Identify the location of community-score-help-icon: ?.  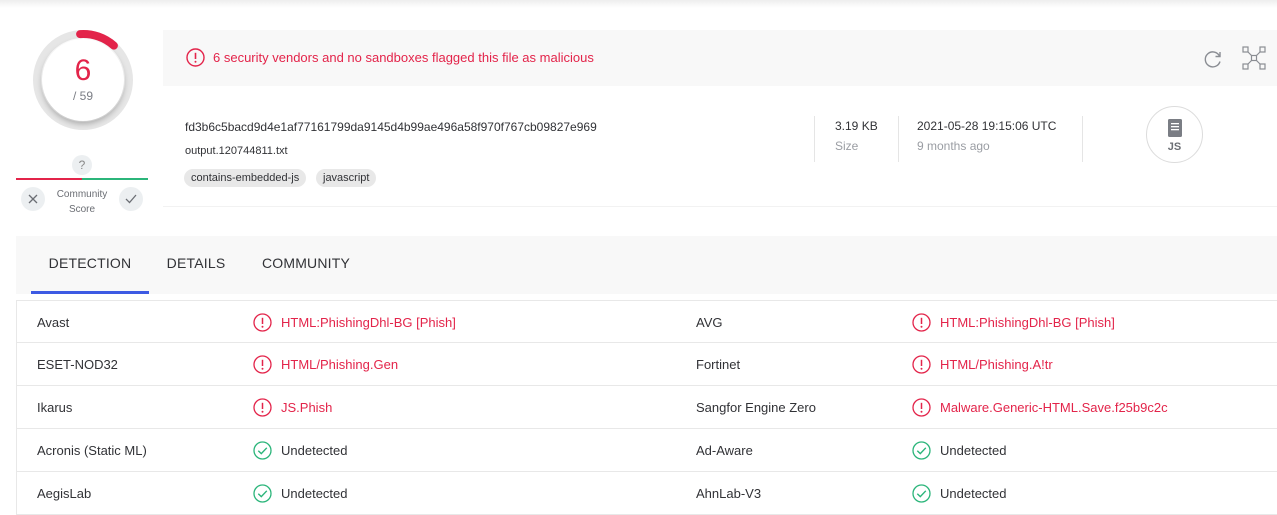
(82, 165).